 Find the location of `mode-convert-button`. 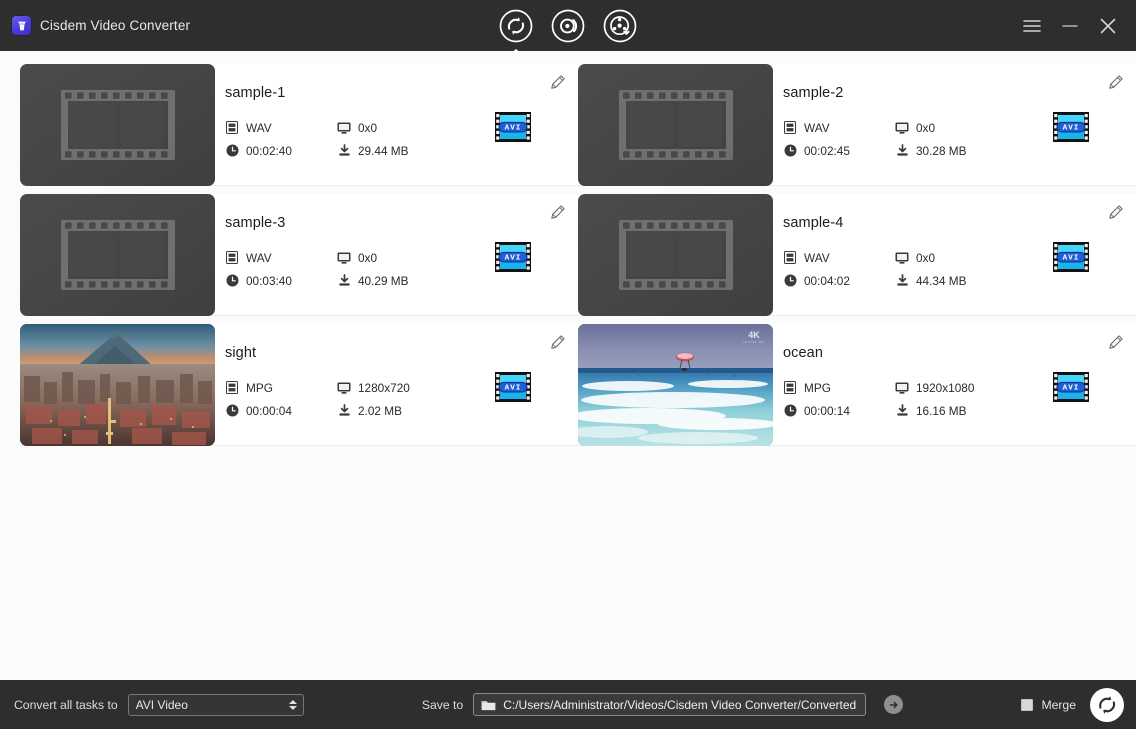

mode-convert-button is located at coordinates (516, 26).